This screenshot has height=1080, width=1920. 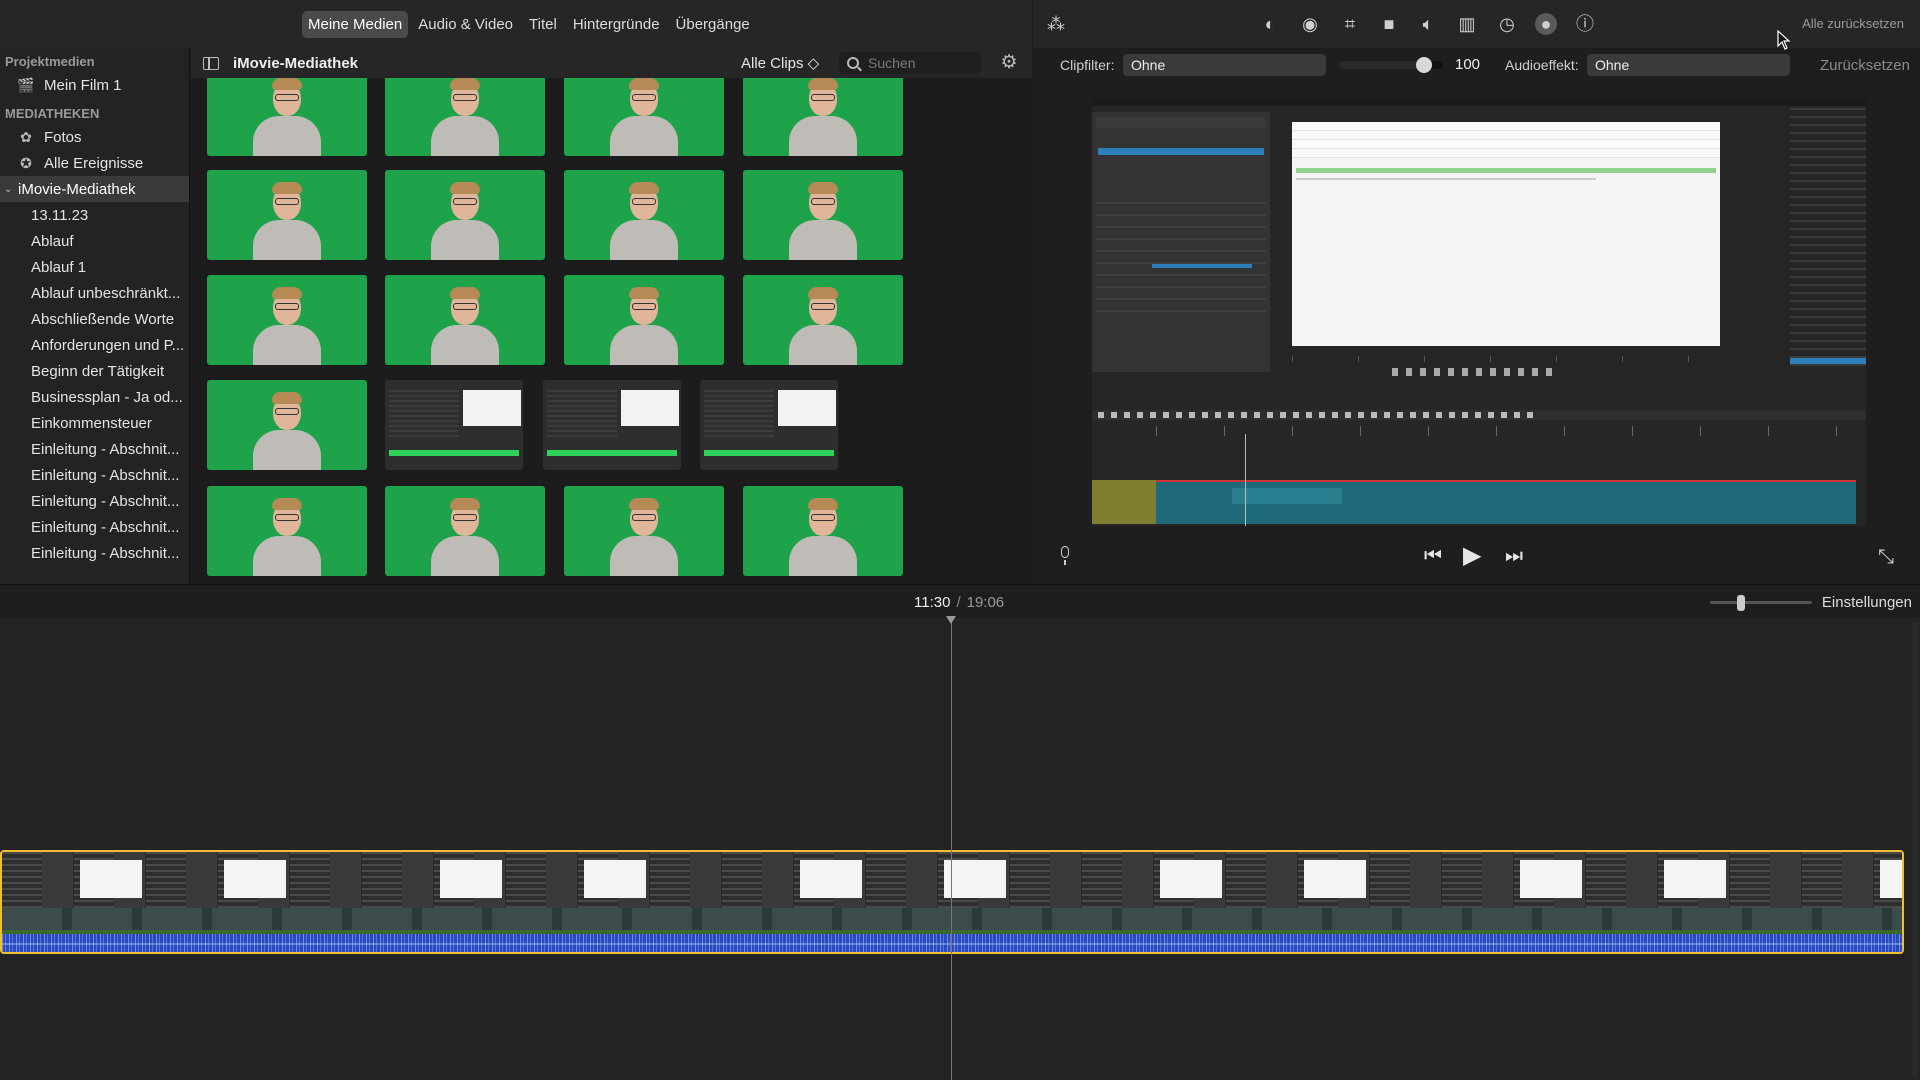 What do you see at coordinates (1433, 556) in the screenshot?
I see `skip-back-icon: ⏮` at bounding box center [1433, 556].